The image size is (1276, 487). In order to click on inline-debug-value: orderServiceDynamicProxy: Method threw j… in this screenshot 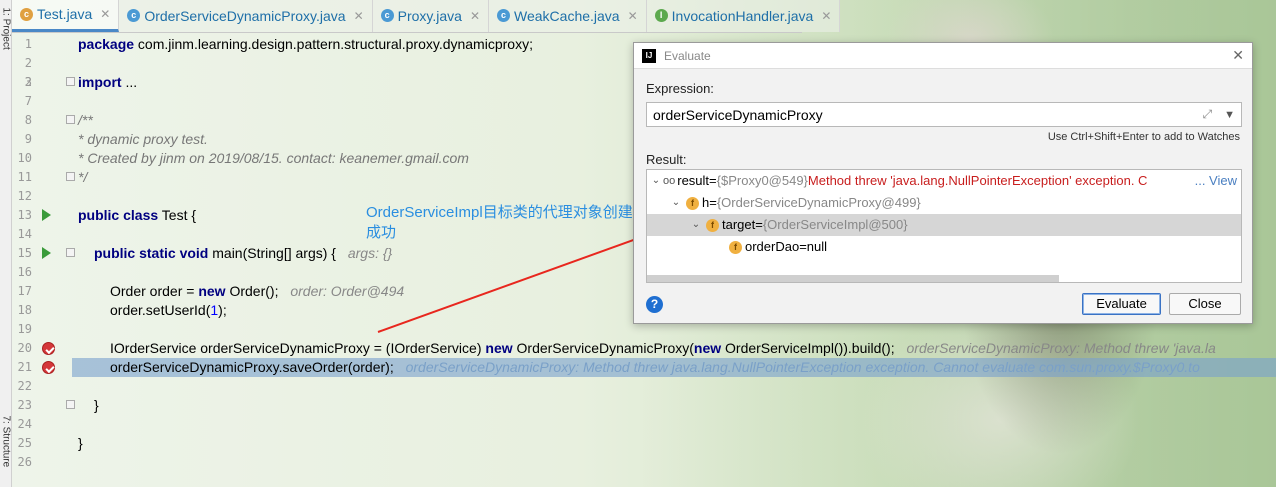, I will do `click(802, 367)`.